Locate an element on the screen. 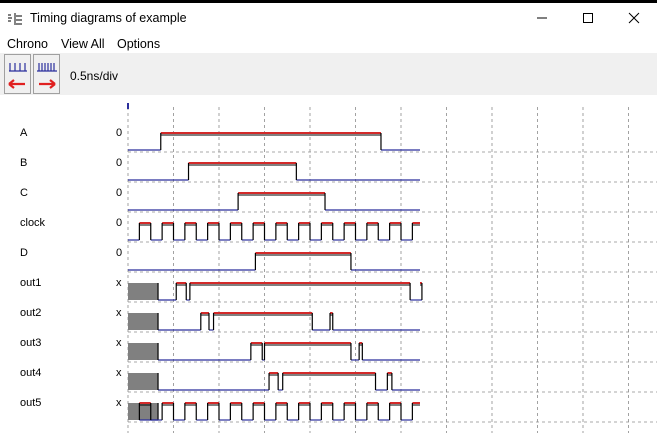 The image size is (657, 433). signal-label: D is located at coordinates (24, 253).